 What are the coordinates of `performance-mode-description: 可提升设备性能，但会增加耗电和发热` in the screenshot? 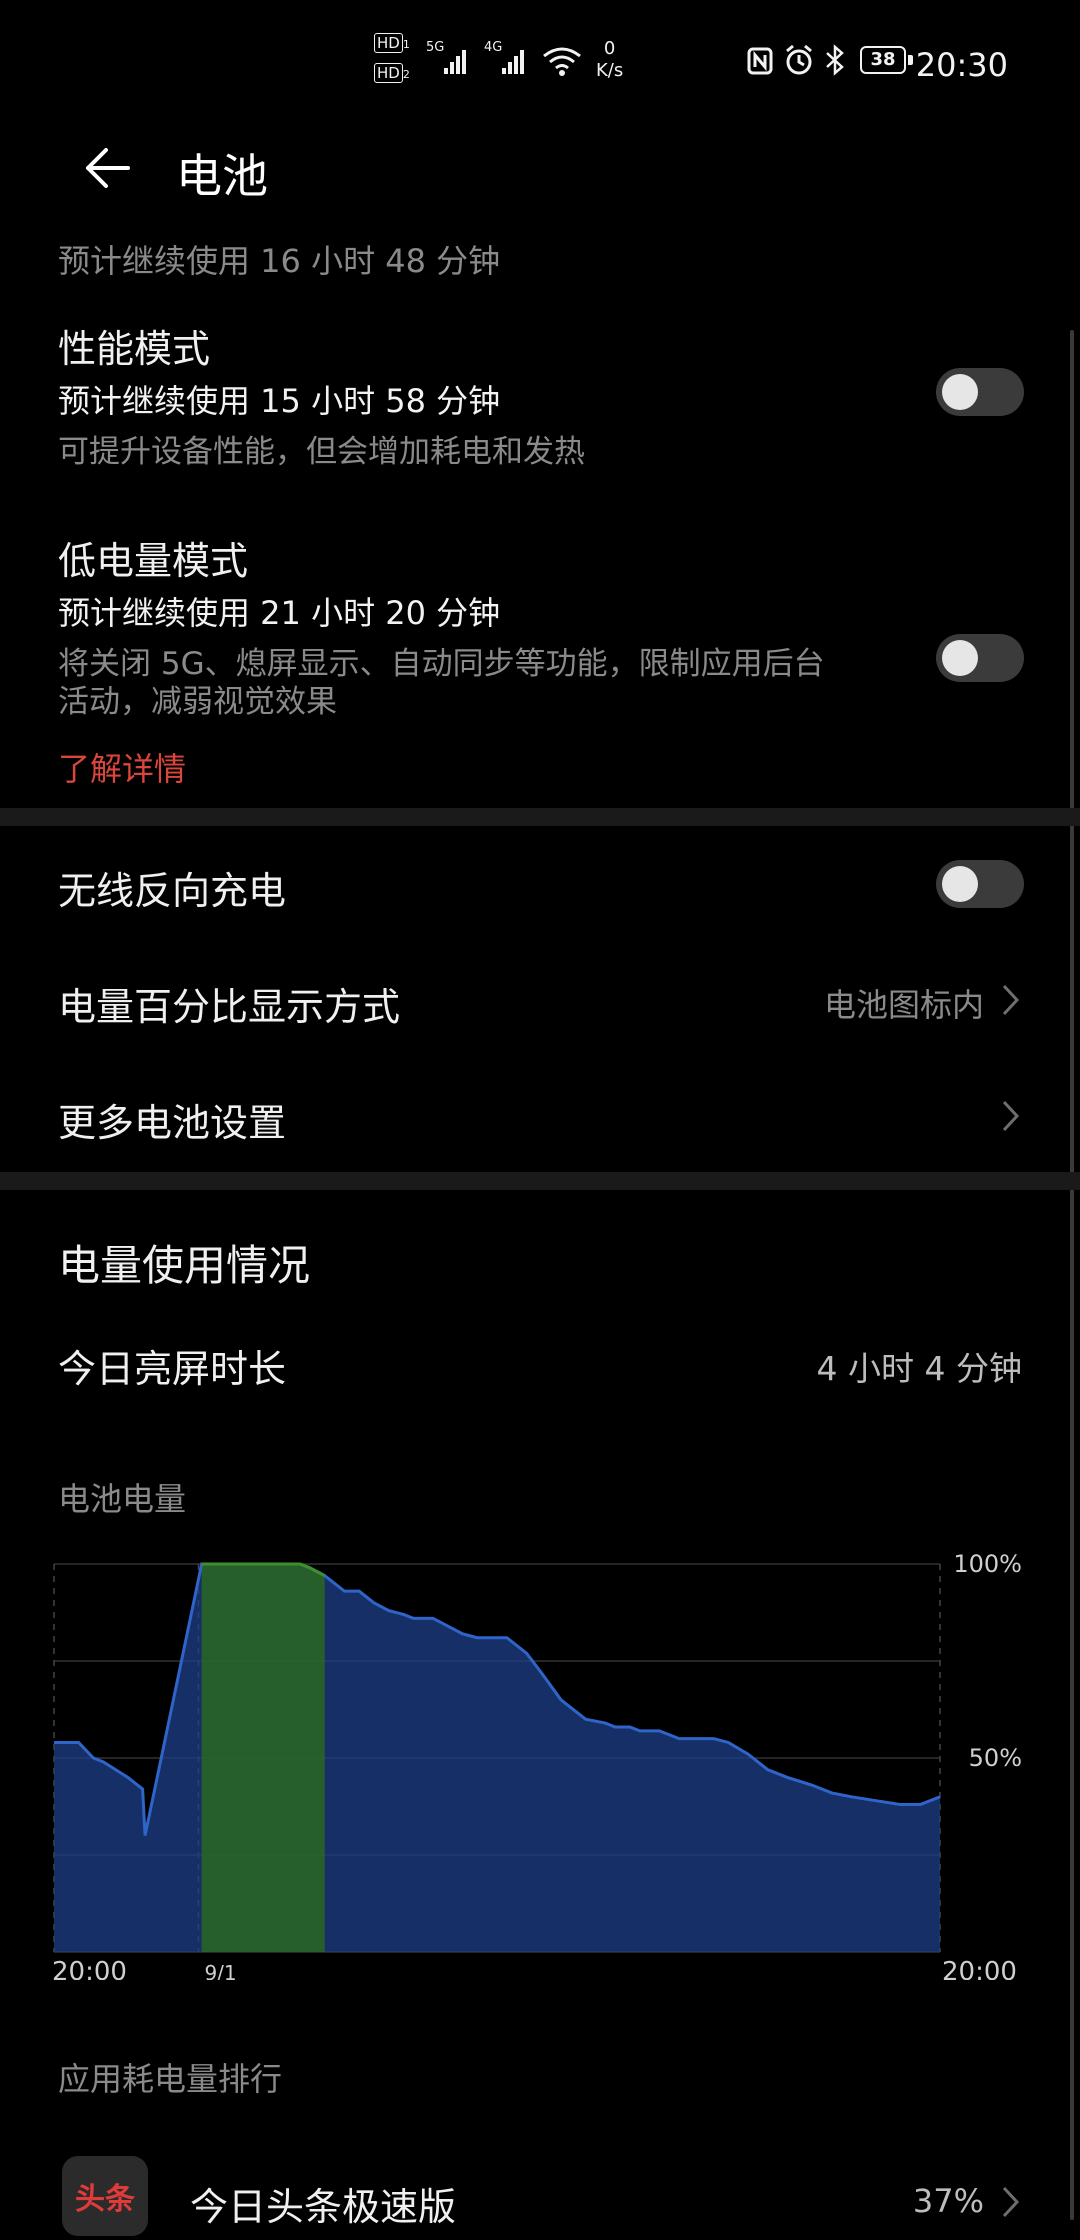 It's located at (321, 452).